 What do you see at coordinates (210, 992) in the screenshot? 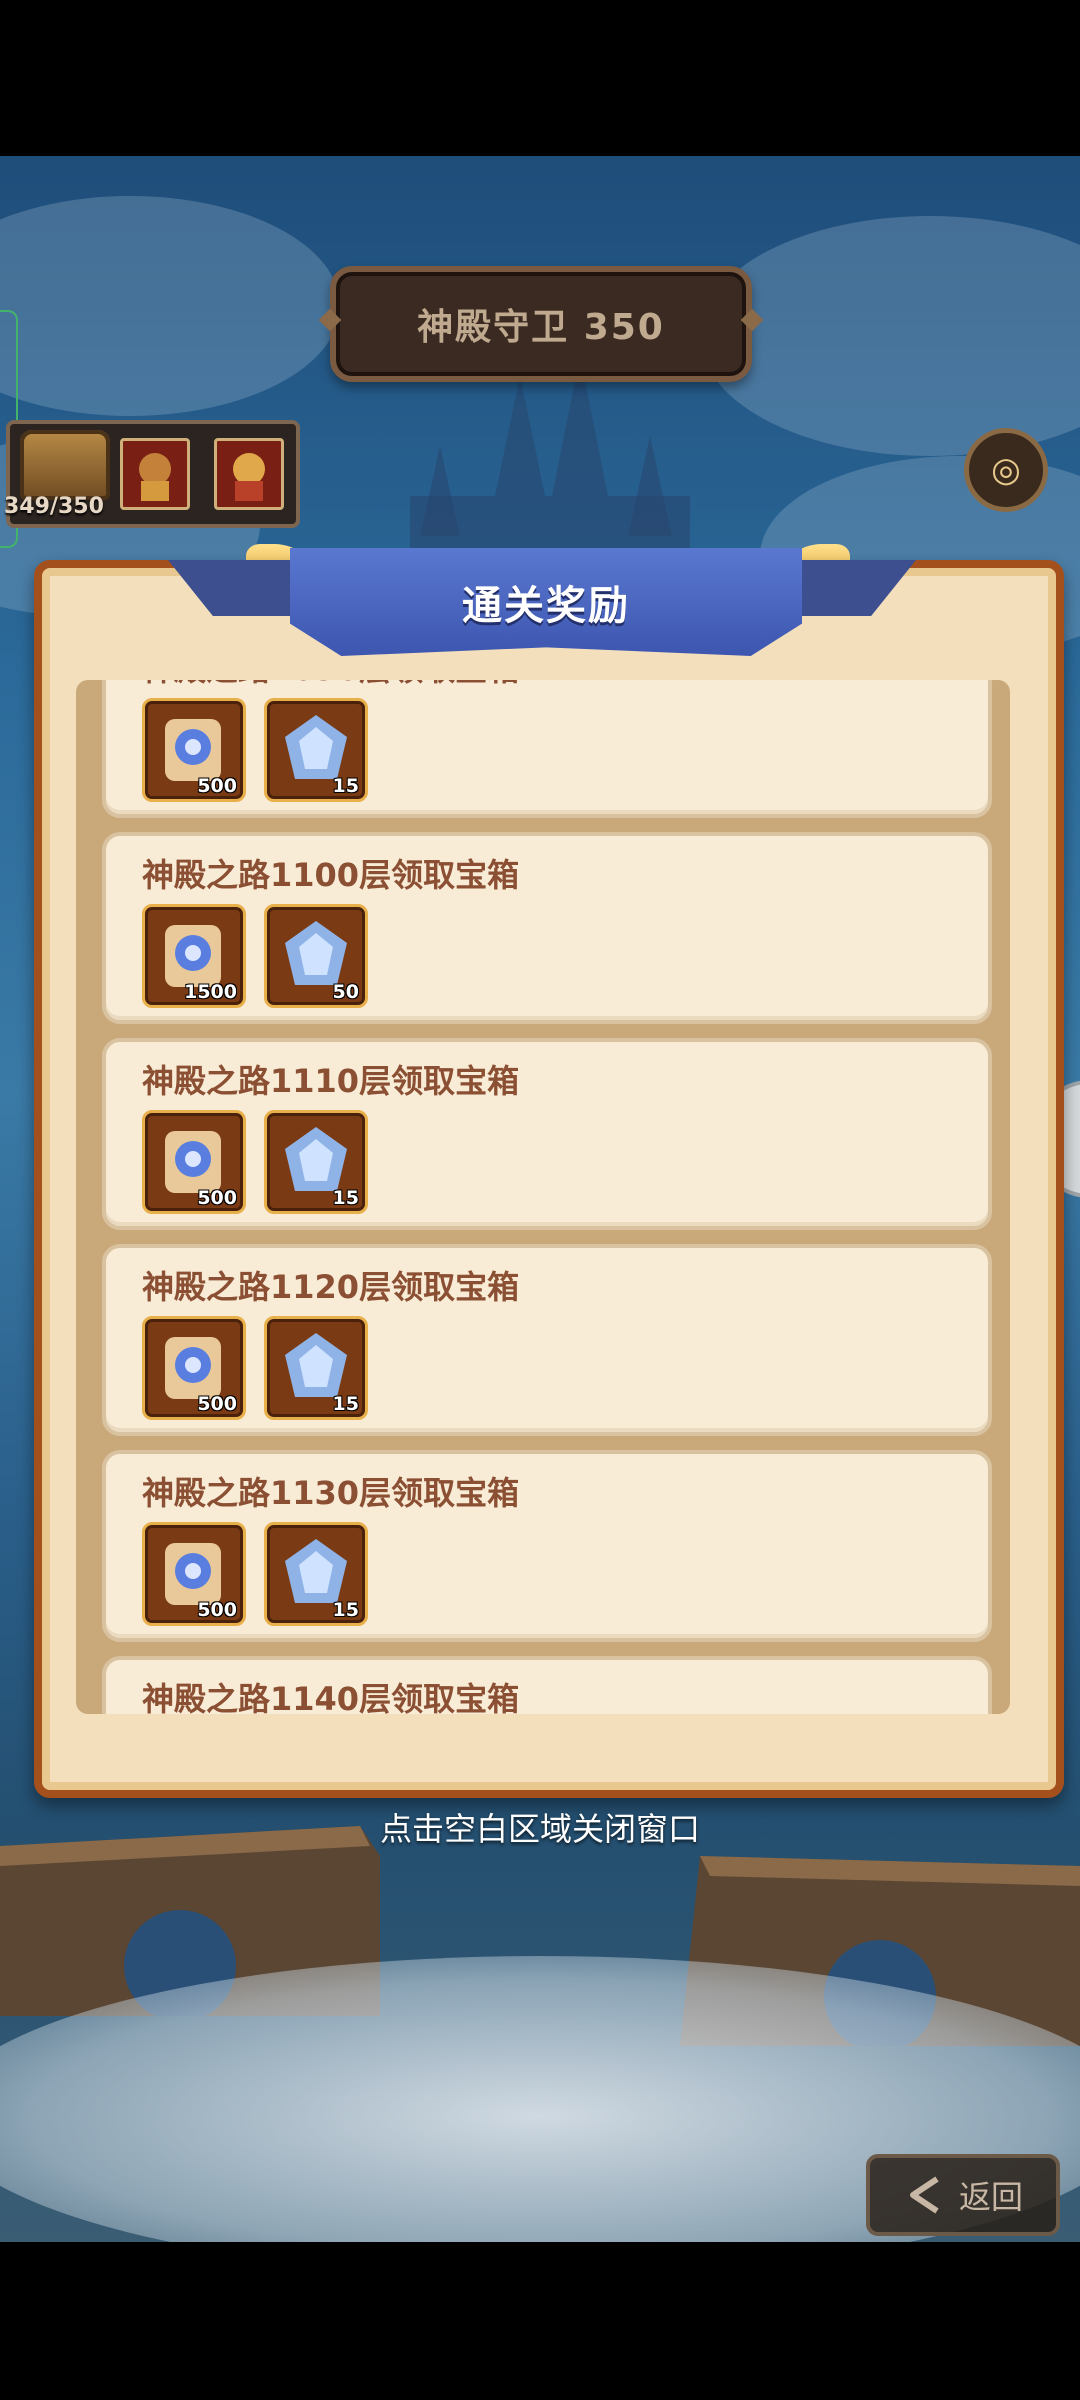
I see `reward-count: 1500` at bounding box center [210, 992].